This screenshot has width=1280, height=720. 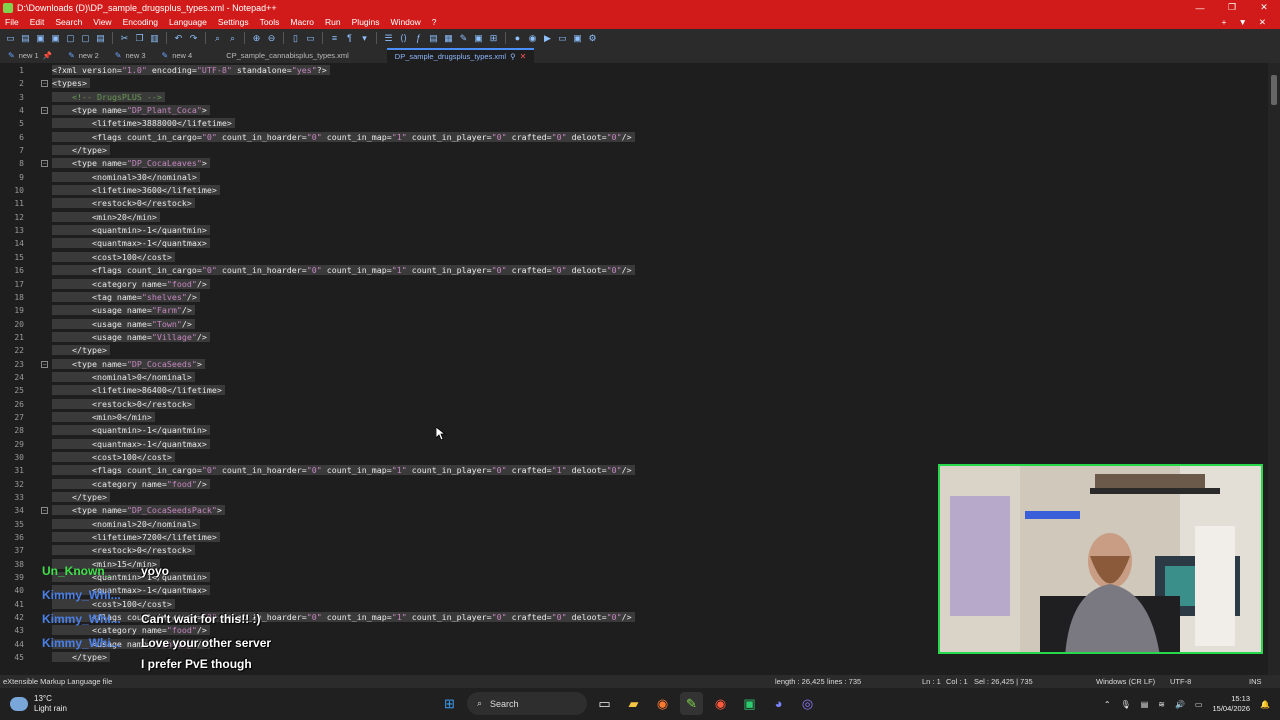 I want to click on play-macro-icon: ▶, so click(x=547, y=38).